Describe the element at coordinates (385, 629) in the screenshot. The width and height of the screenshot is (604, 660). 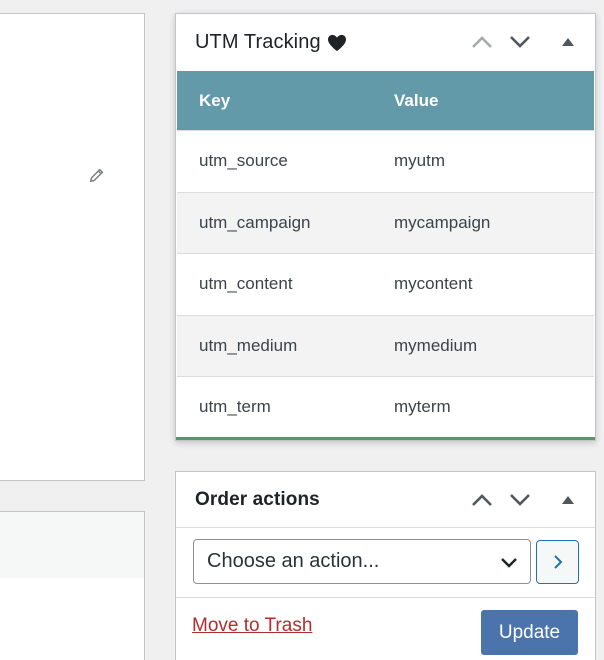
I see `order-actions-footer: Move to Trash Update` at that location.